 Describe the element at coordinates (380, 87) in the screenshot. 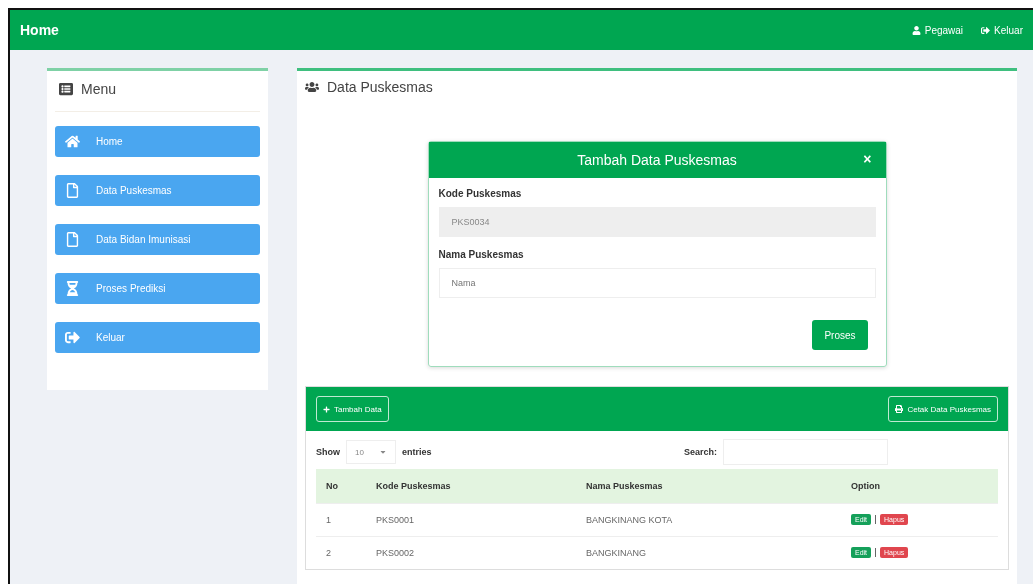

I see `panel-title: Data Puskesmas` at that location.